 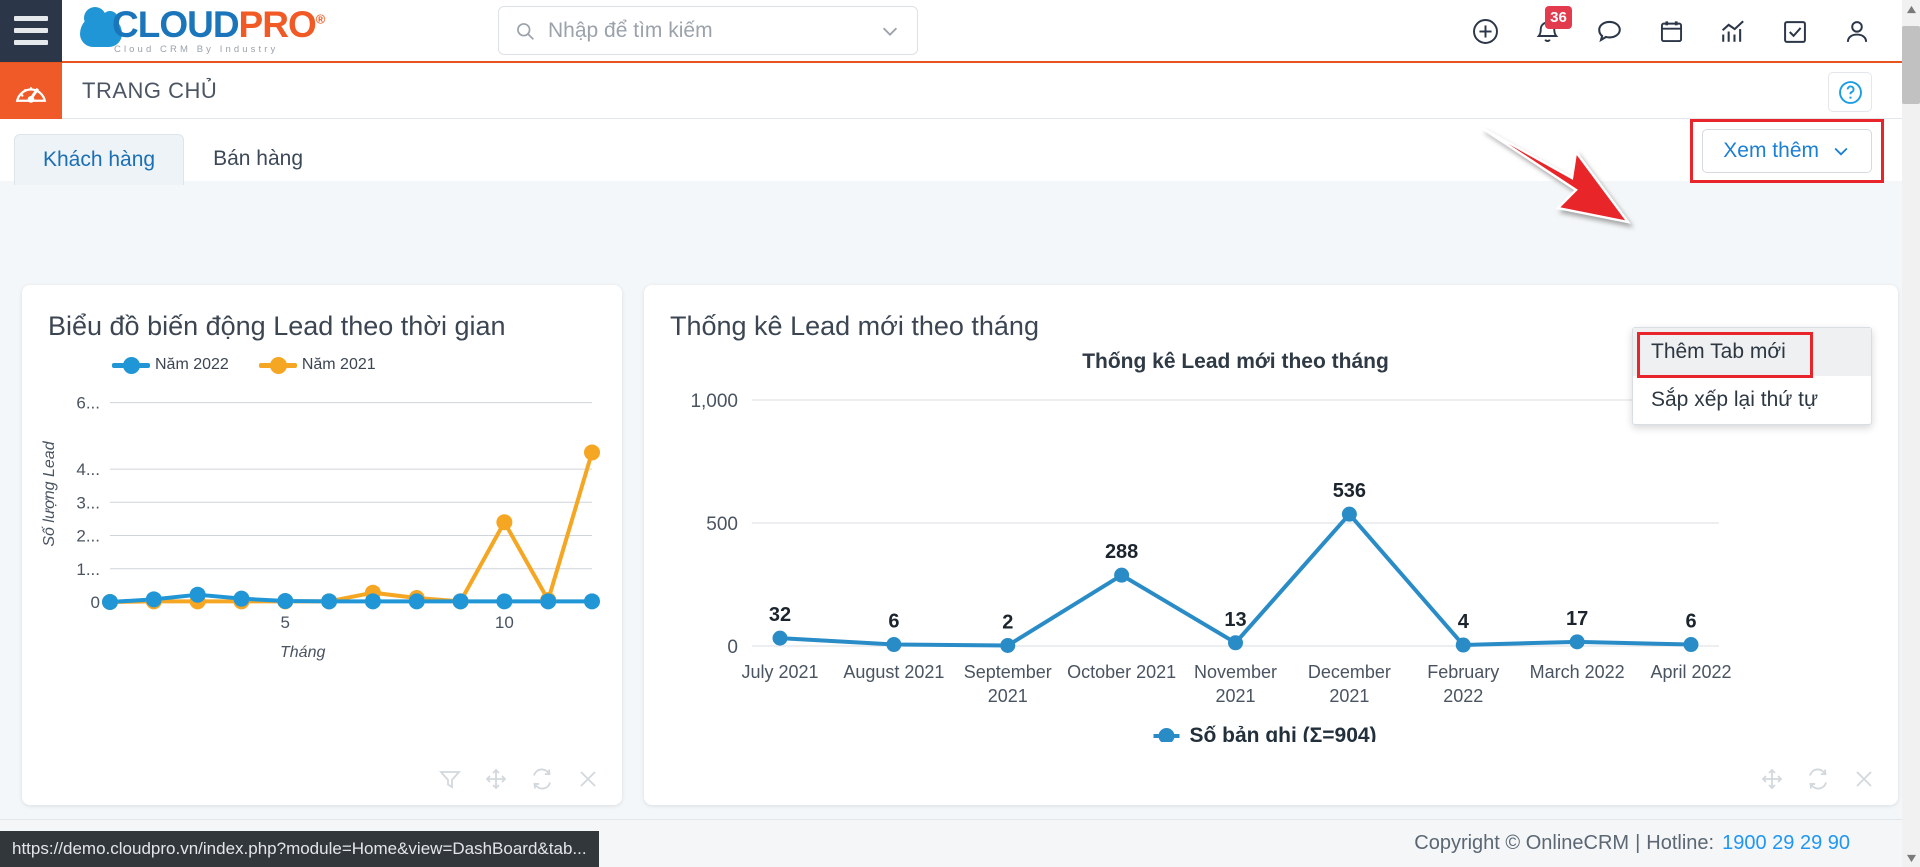 What do you see at coordinates (1577, 672) in the screenshot?
I see `svg-text: March 2022` at bounding box center [1577, 672].